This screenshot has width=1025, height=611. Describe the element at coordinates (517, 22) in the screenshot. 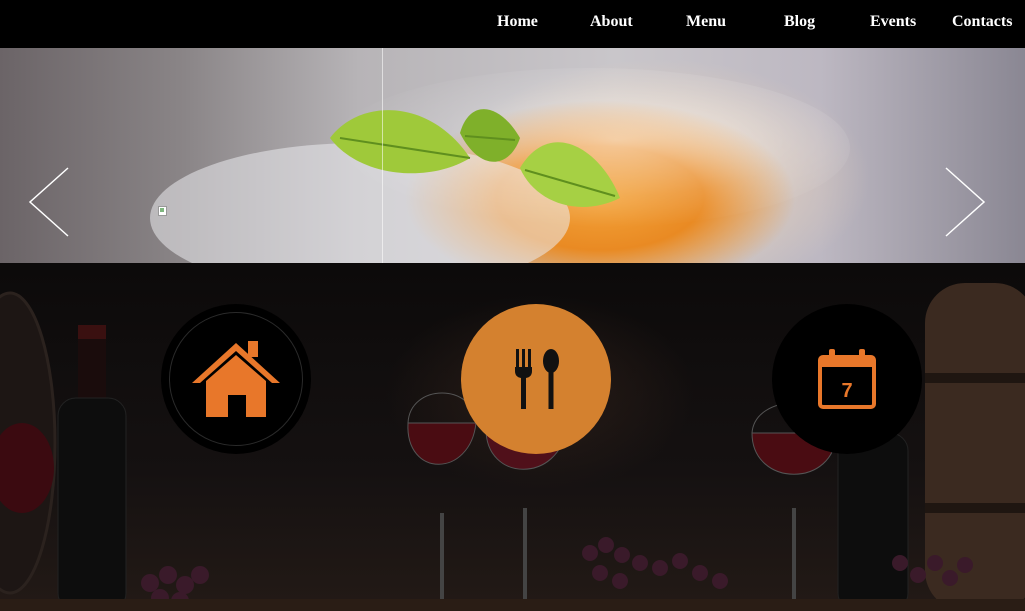

I see `nav-home: Home` at that location.